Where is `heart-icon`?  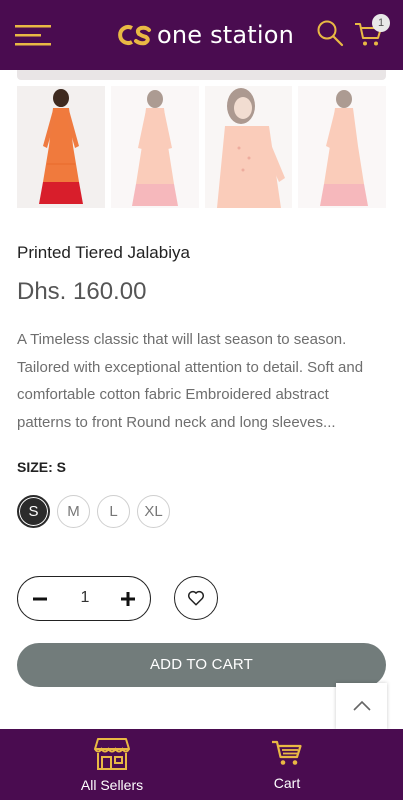
heart-icon is located at coordinates (196, 598).